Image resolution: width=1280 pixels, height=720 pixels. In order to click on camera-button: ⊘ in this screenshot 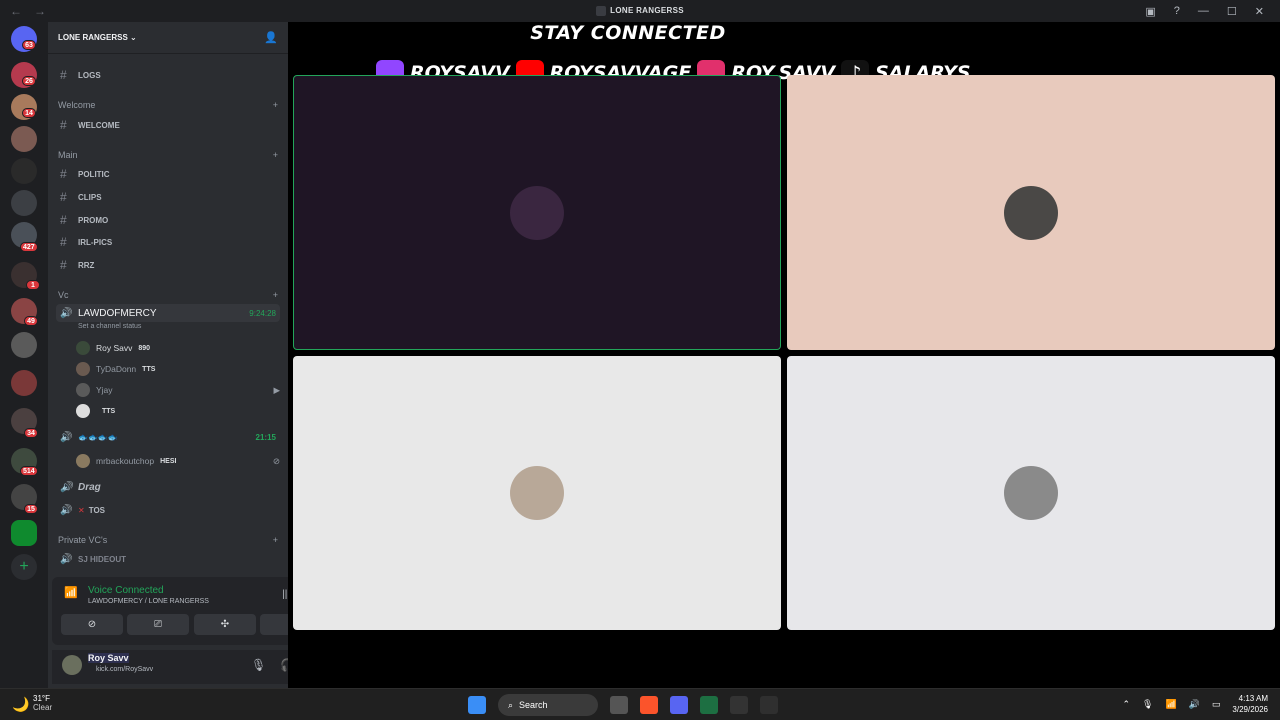, I will do `click(92, 624)`.